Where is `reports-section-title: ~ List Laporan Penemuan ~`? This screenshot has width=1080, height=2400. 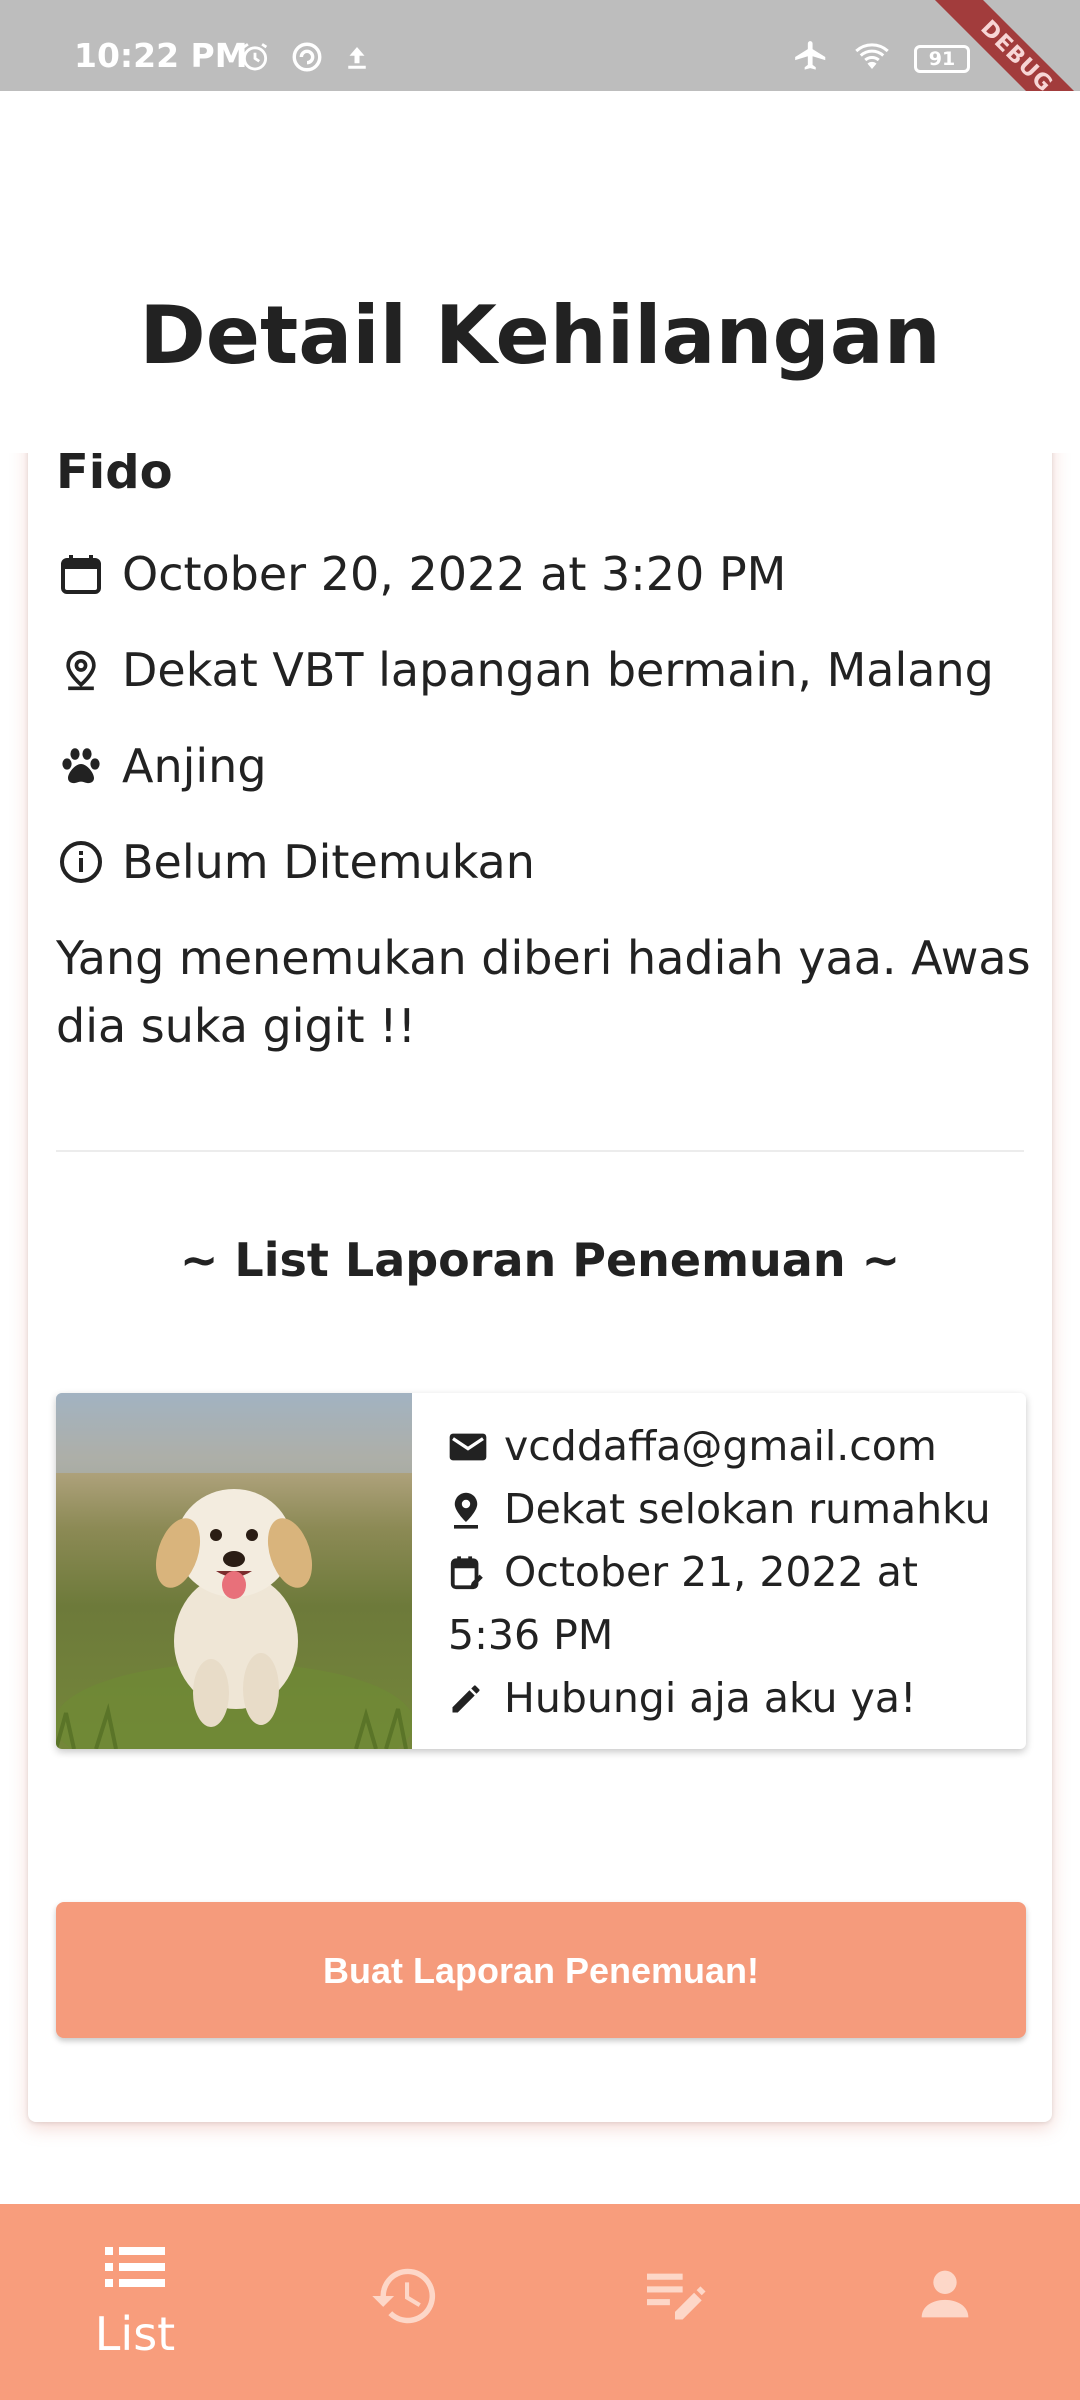
reports-section-title: ~ List Laporan Penemuan ~ is located at coordinates (540, 1260).